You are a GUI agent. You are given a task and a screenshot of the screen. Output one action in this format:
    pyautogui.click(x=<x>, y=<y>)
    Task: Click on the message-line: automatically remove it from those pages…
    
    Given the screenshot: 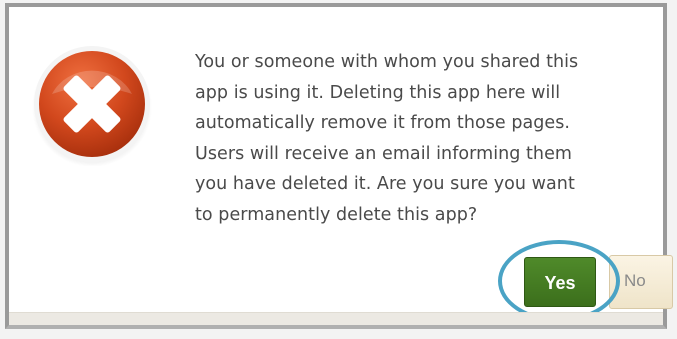 What is the action you would take?
    pyautogui.click(x=383, y=123)
    